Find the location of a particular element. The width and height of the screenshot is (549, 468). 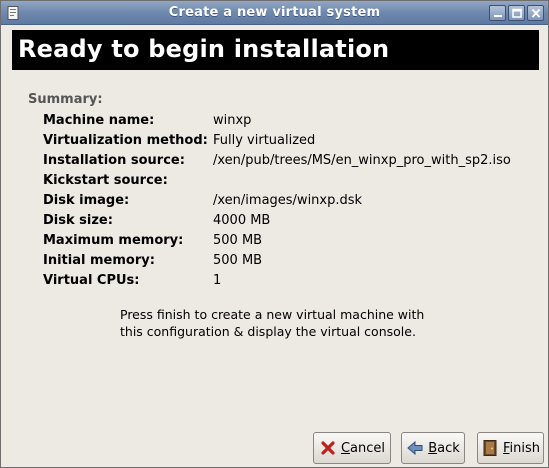

back-arrow-icon is located at coordinates (415, 448).